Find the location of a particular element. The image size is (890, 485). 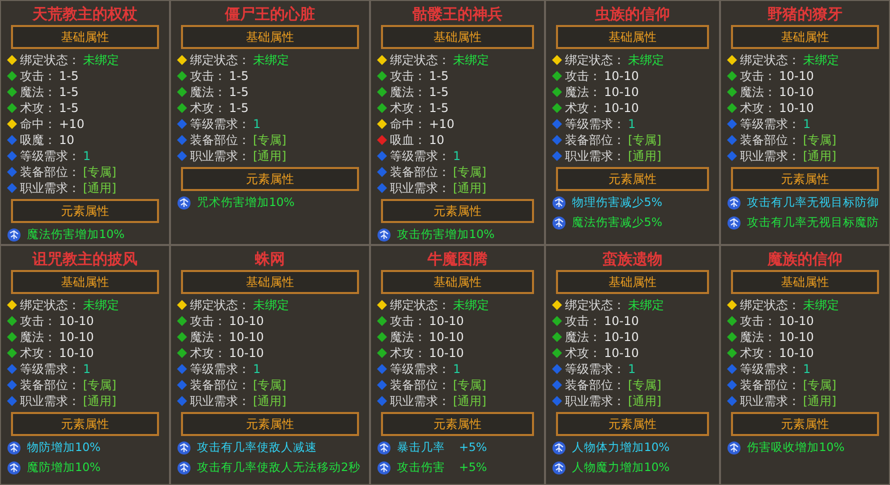

item-title: 骷髅王的神兵 is located at coordinates (458, 14).